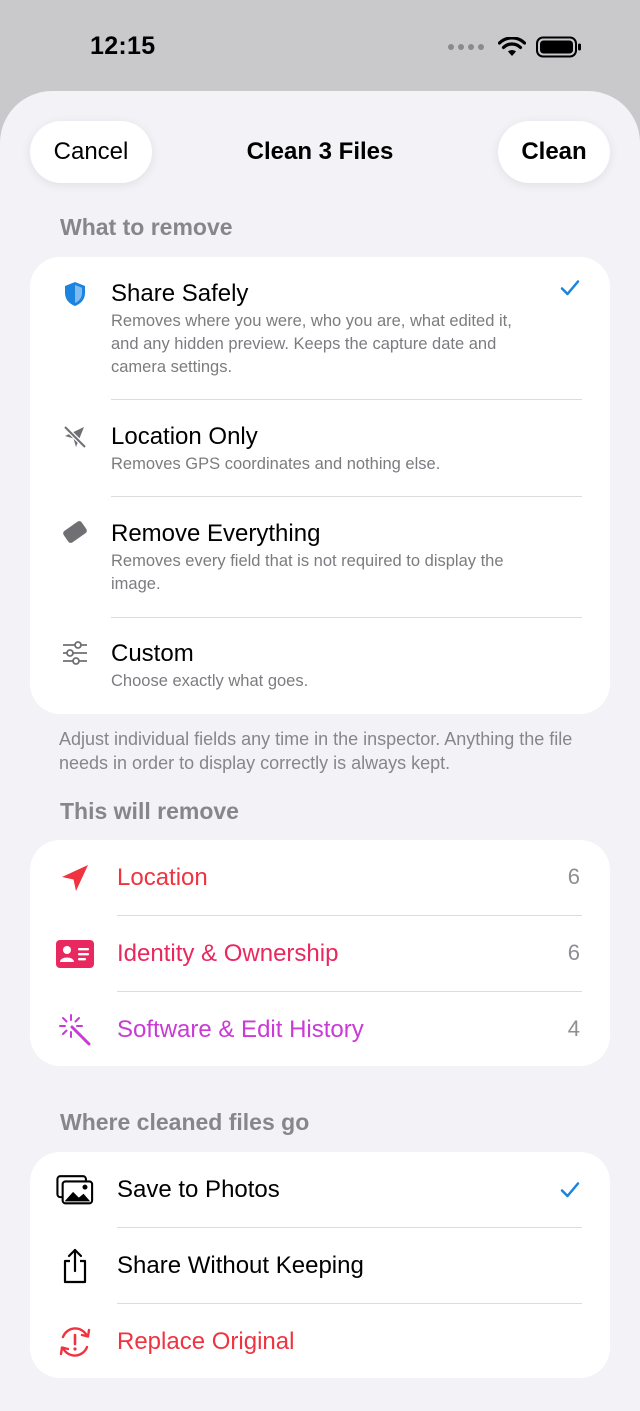 Image resolution: width=640 pixels, height=1411 pixels. I want to click on destination-share-without-keeping: Share Without Keeping, so click(320, 1266).